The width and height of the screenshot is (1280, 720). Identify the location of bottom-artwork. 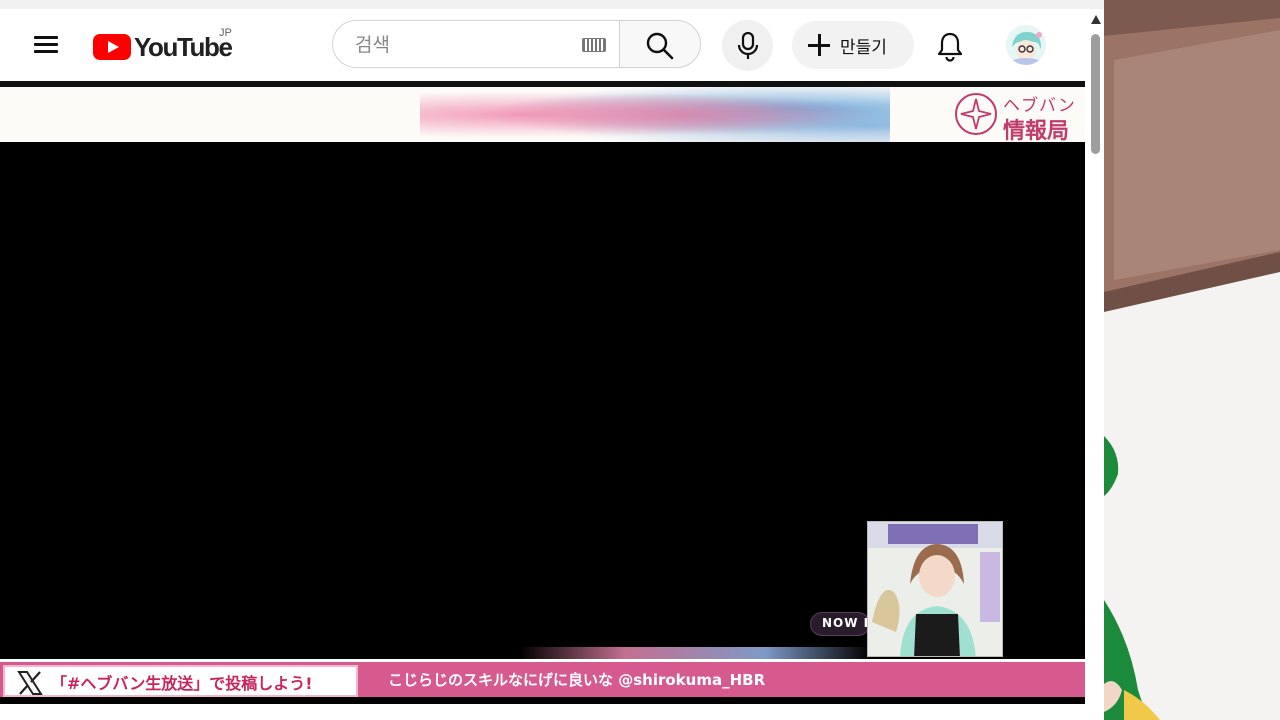
(695, 653).